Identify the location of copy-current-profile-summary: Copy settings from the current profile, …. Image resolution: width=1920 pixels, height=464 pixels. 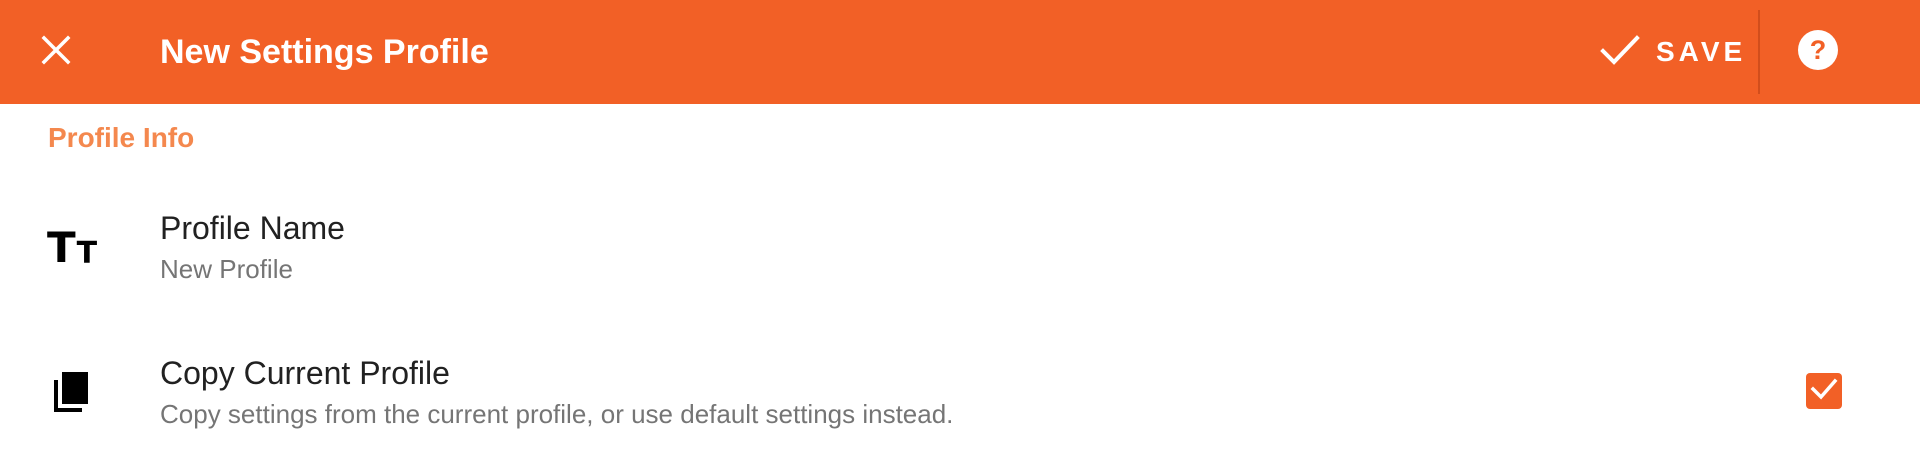
(557, 414).